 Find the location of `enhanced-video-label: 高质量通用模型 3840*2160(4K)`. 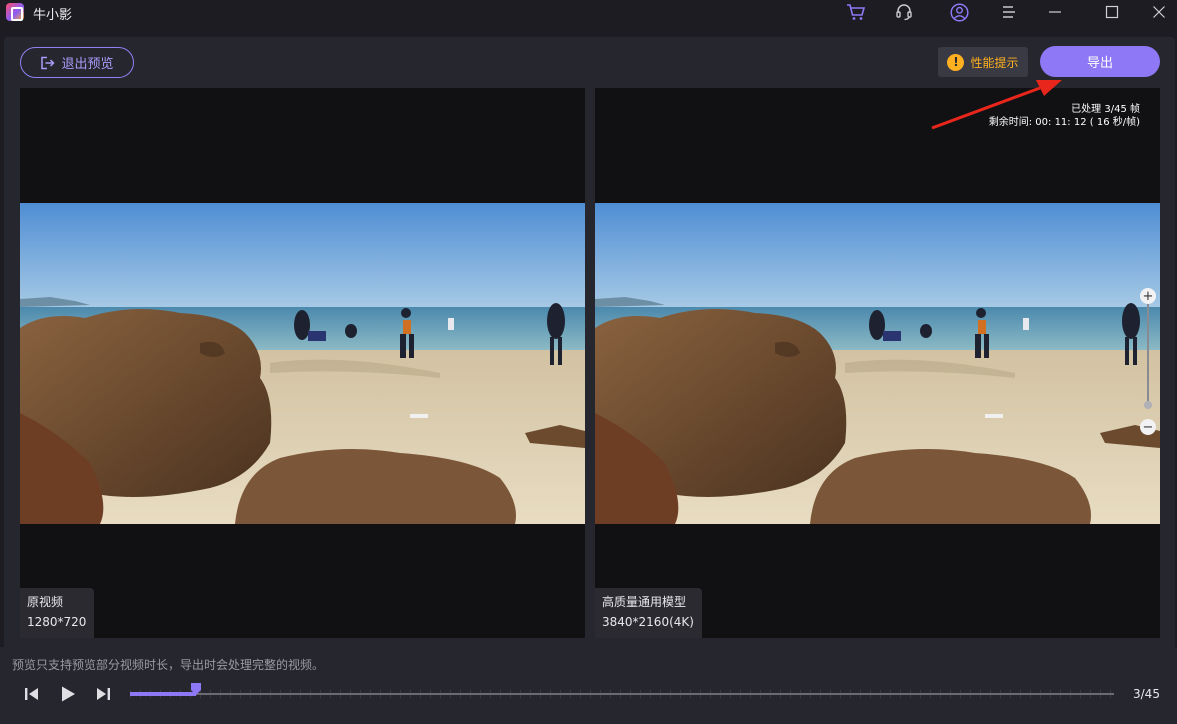

enhanced-video-label: 高质量通用模型 3840*2160(4K) is located at coordinates (648, 613).